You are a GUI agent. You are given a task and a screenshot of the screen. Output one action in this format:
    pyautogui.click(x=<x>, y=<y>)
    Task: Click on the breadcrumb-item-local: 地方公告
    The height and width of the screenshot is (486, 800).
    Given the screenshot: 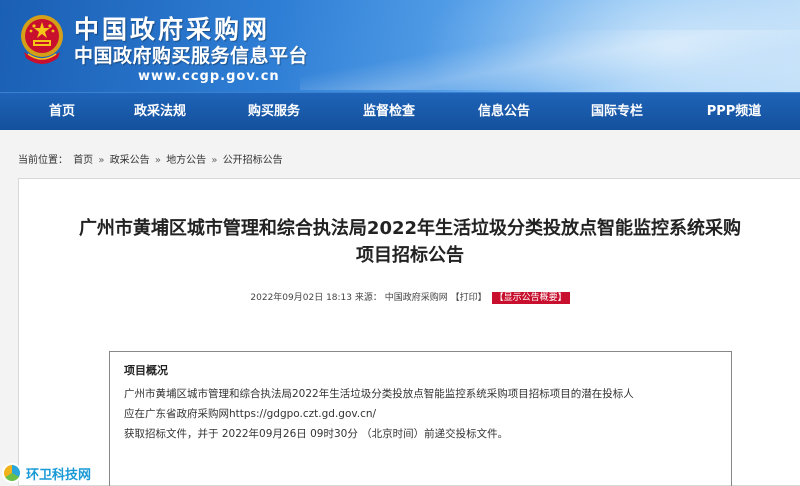 What is the action you would take?
    pyautogui.click(x=186, y=160)
    